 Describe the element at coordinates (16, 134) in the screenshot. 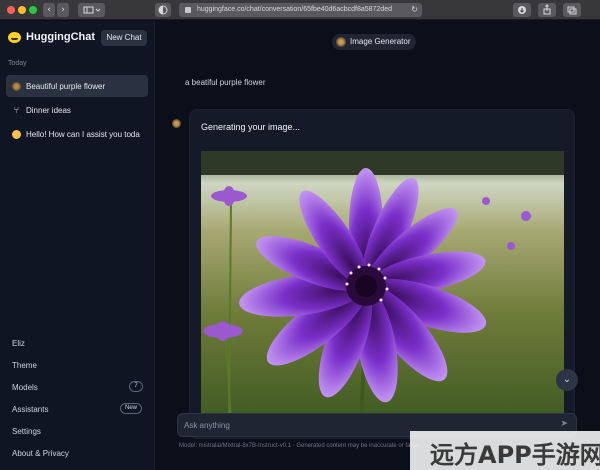

I see `smile-icon` at that location.